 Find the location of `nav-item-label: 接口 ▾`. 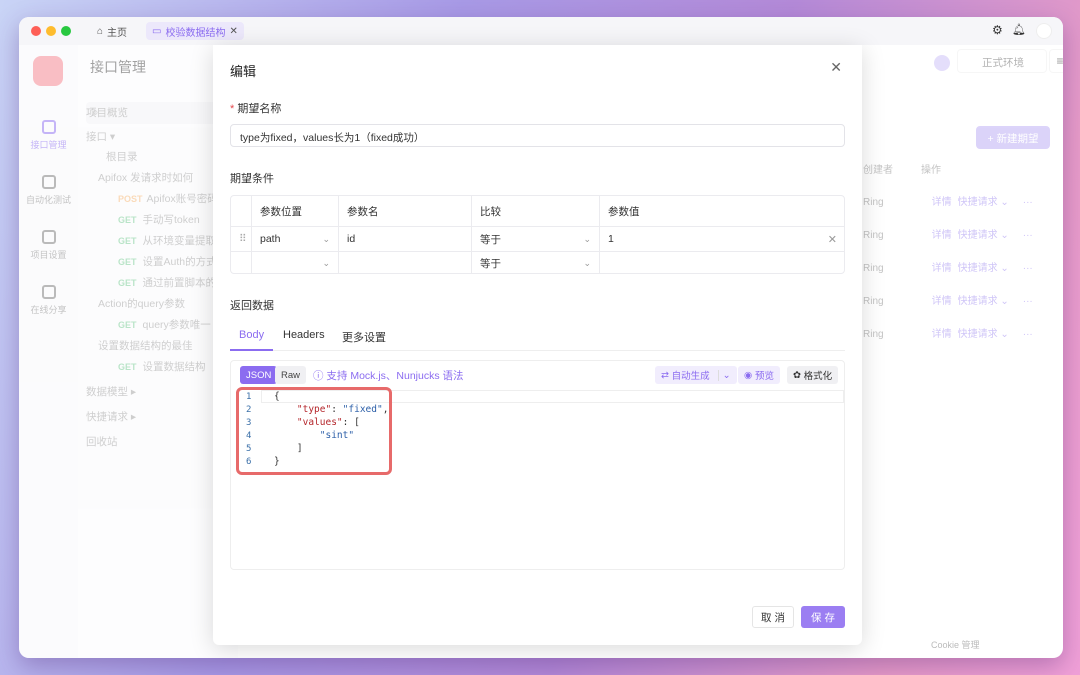

nav-item-label: 接口 ▾ is located at coordinates (101, 137).